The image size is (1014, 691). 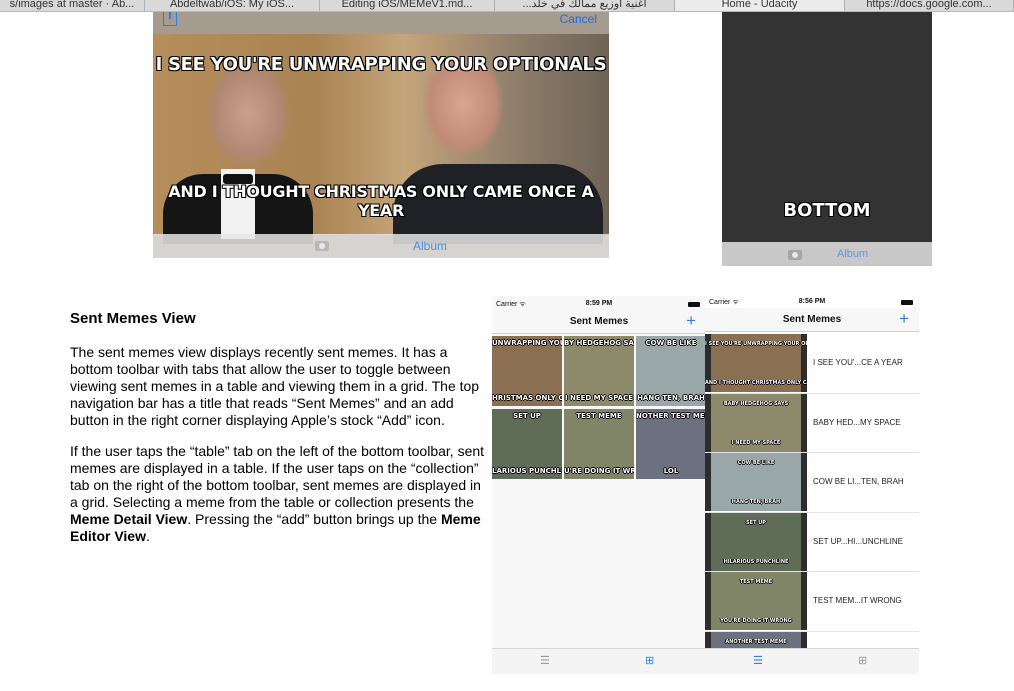 What do you see at coordinates (756, 482) in the screenshot?
I see `meme-thumbnail: COW BE LIKE HANG TEN, BRAH` at bounding box center [756, 482].